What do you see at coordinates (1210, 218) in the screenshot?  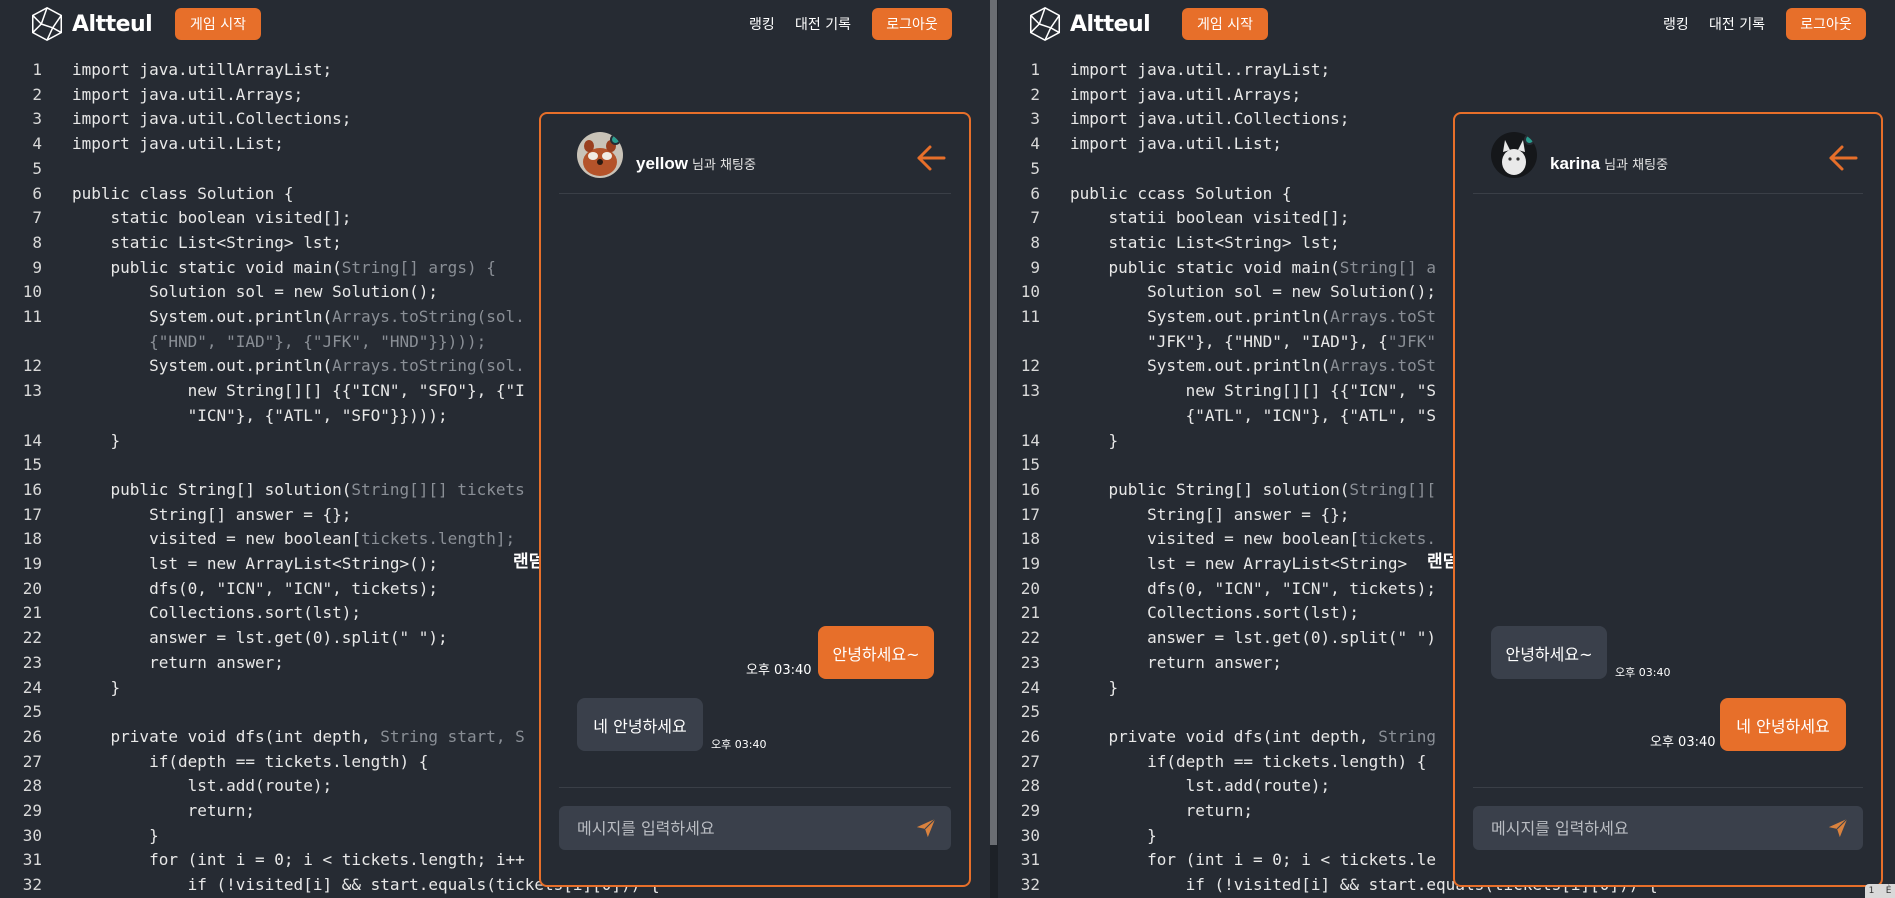 I see `code-line: statii boolean visited[];` at bounding box center [1210, 218].